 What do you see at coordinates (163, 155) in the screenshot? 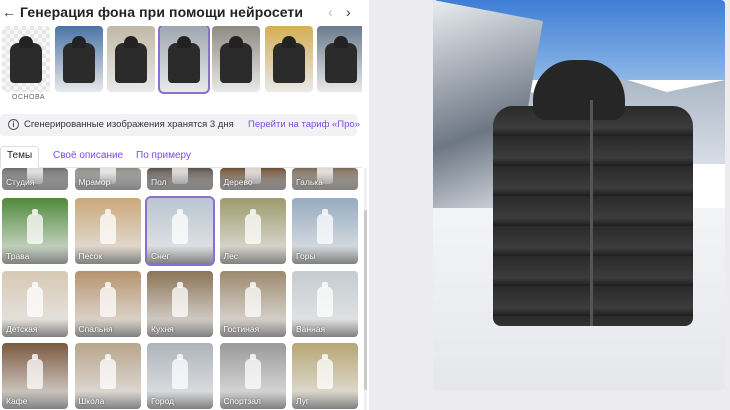
I see `tab-by-example: По примеру` at bounding box center [163, 155].